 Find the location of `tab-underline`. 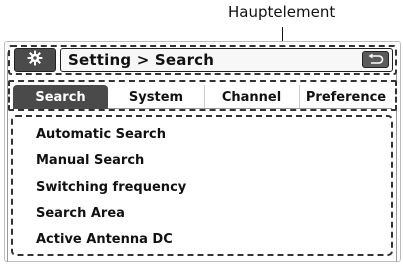

tab-underline is located at coordinates (250, 108).